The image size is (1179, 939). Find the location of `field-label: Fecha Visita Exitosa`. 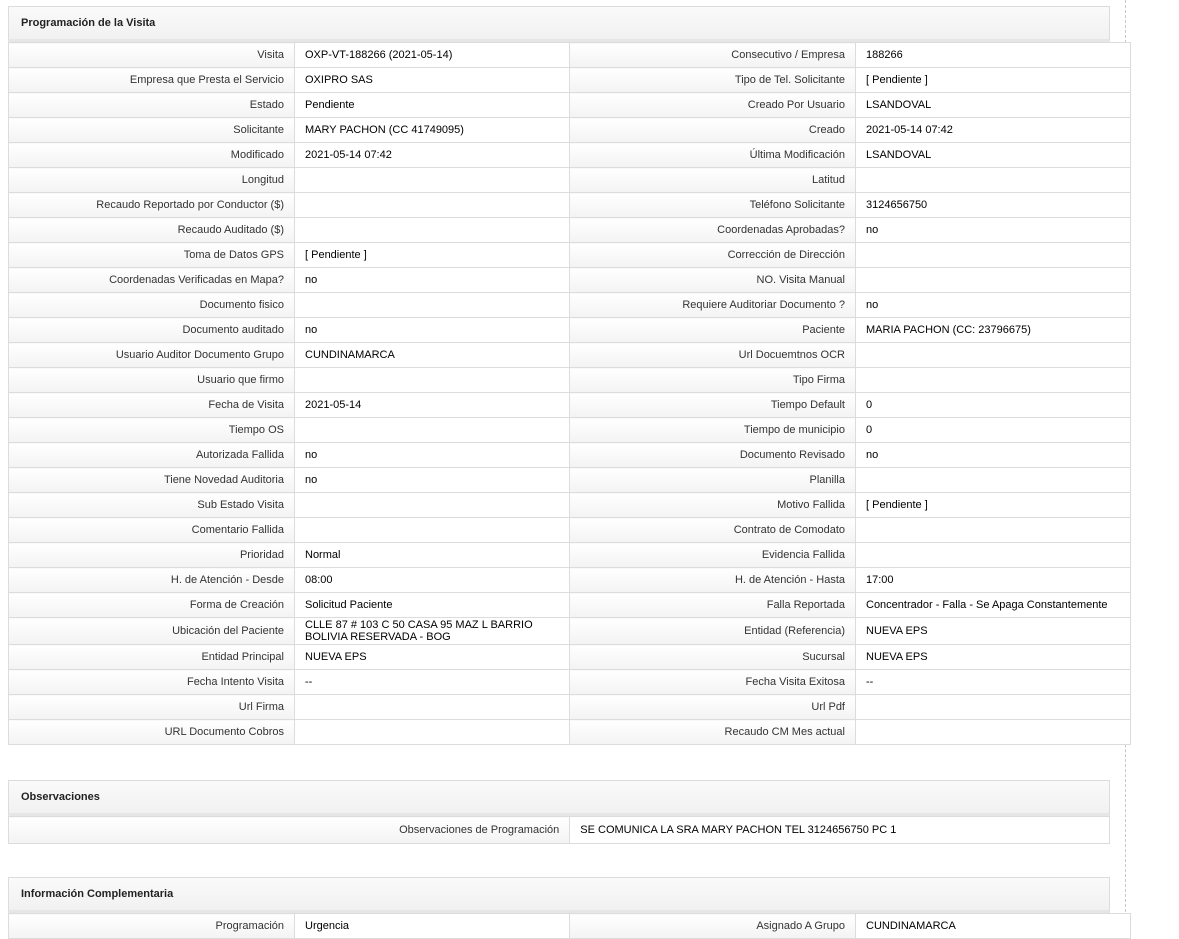

field-label: Fecha Visita Exitosa is located at coordinates (712, 682).